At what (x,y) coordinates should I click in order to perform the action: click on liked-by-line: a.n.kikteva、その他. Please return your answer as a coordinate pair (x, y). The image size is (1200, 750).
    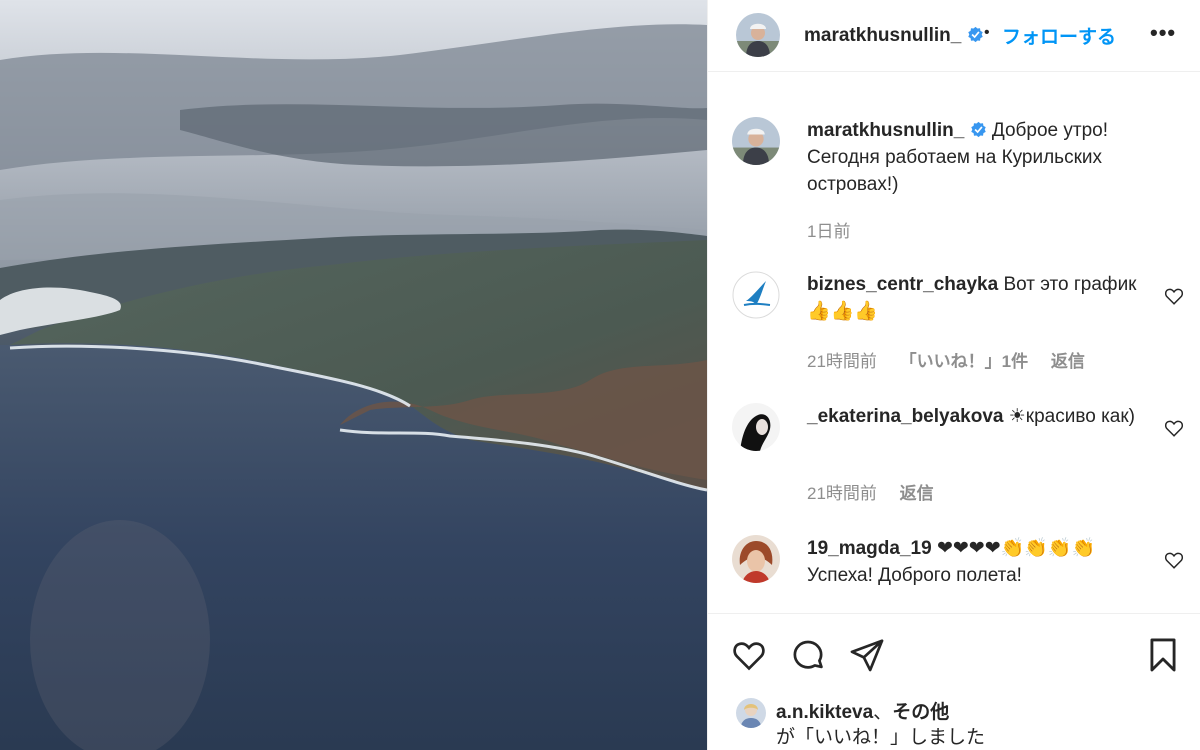
    Looking at the image, I should click on (862, 710).